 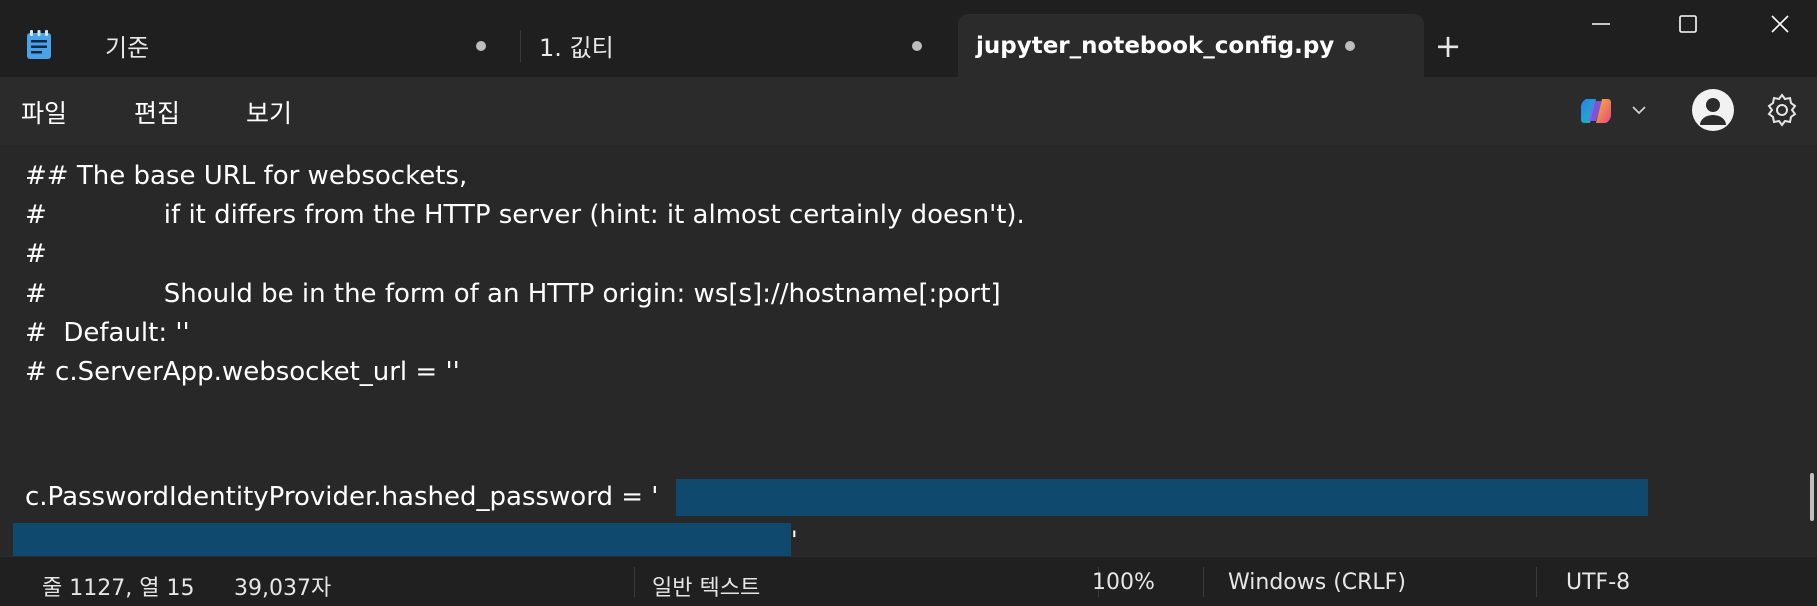 What do you see at coordinates (118, 586) in the screenshot?
I see `cursor-position: 줄 1127, 열 15` at bounding box center [118, 586].